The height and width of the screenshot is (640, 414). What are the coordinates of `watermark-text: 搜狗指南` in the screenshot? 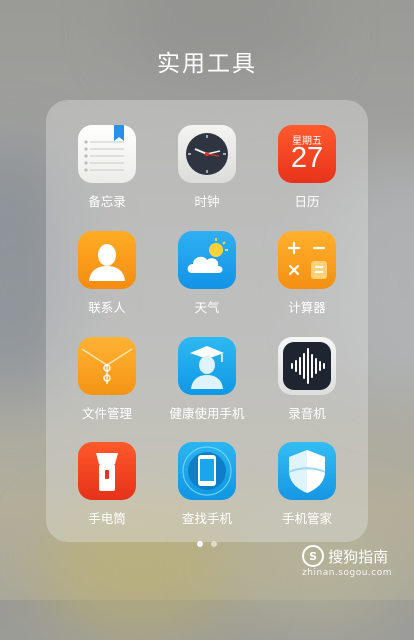 It's located at (358, 556).